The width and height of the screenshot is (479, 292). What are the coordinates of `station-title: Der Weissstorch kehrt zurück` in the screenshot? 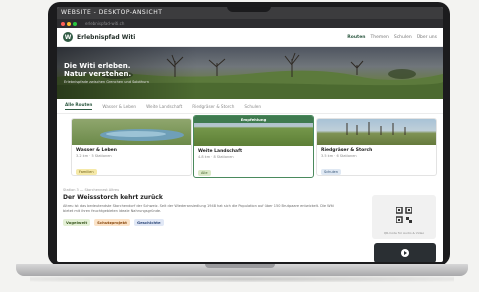 It's located at (113, 197).